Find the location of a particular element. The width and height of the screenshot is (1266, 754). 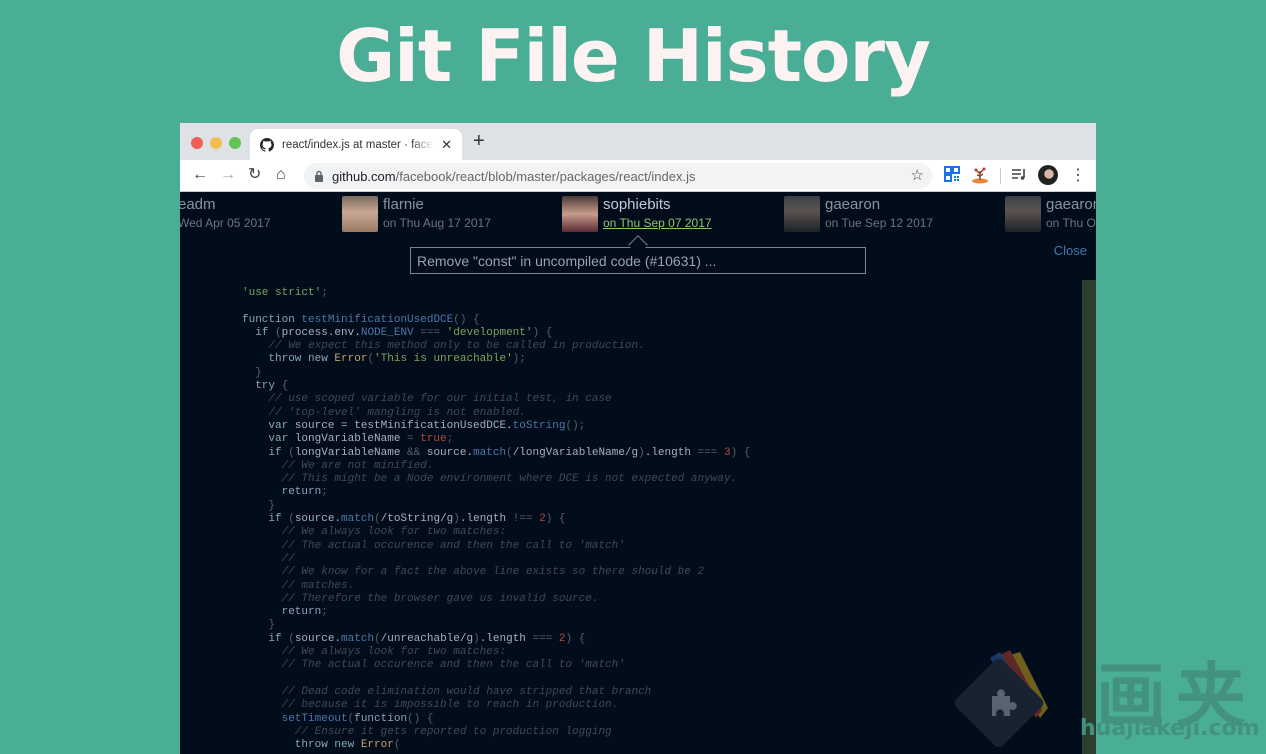

reload-icon: ↻ is located at coordinates (254, 175).